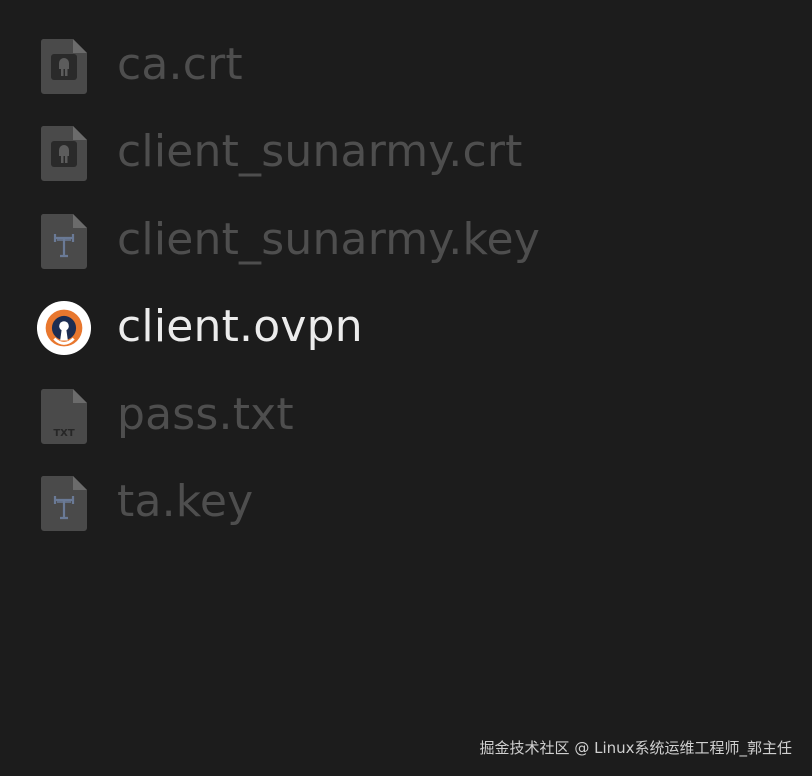 This screenshot has height=776, width=812. I want to click on file-name: pass.txt, so click(205, 414).